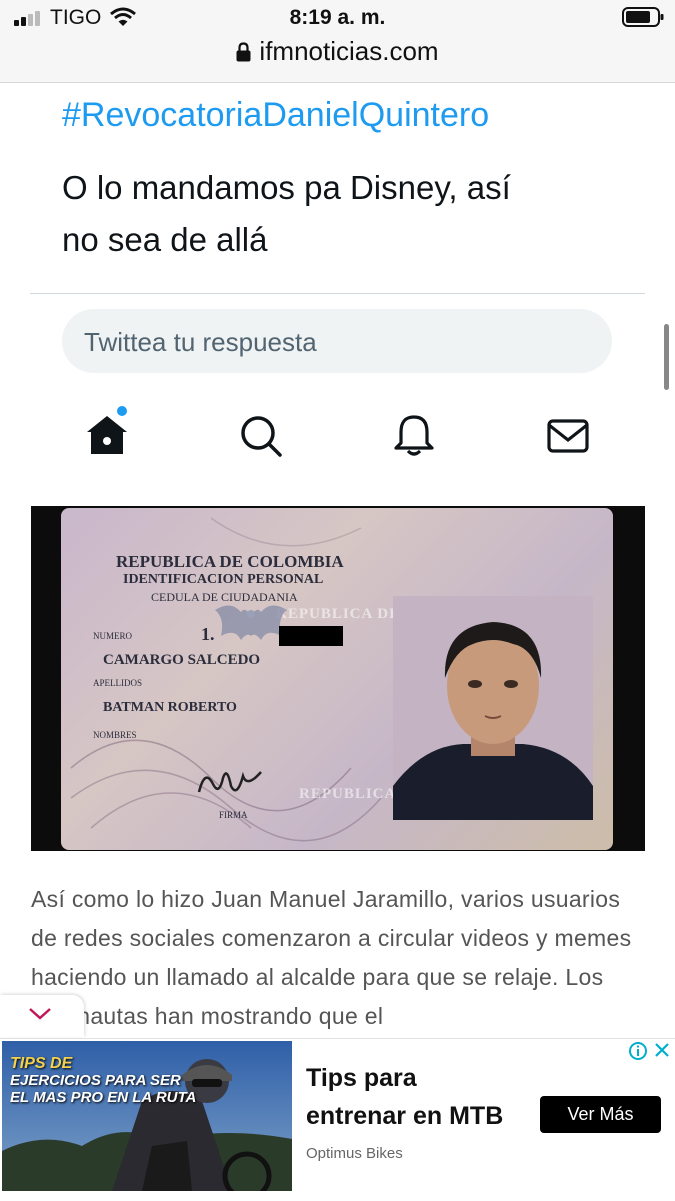  I want to click on card-numero-label: NUMERO, so click(113, 636).